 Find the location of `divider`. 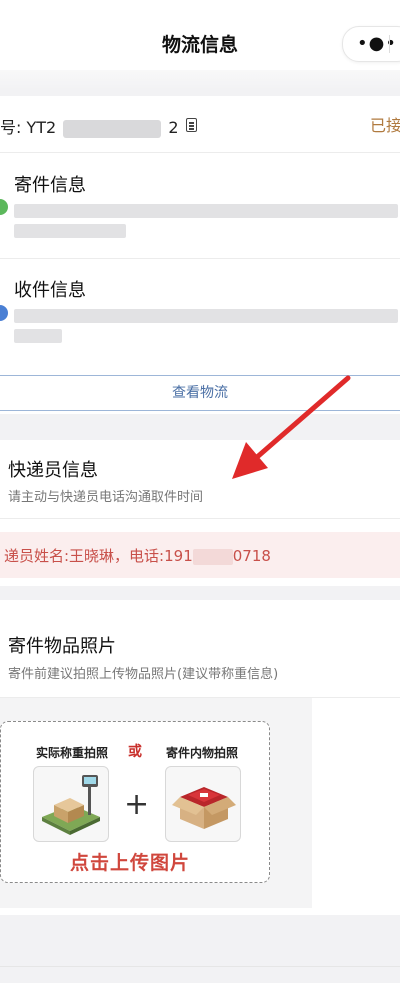

divider is located at coordinates (200, 966).